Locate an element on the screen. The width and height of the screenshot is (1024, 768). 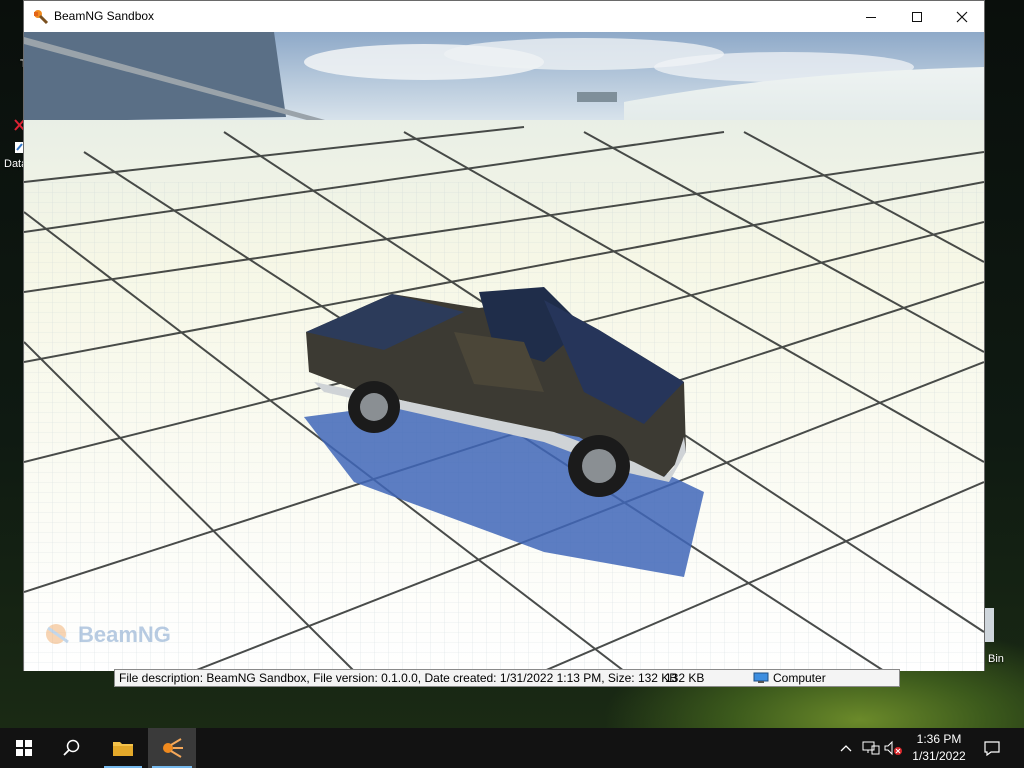
beamng-icon is located at coordinates (173, 748).